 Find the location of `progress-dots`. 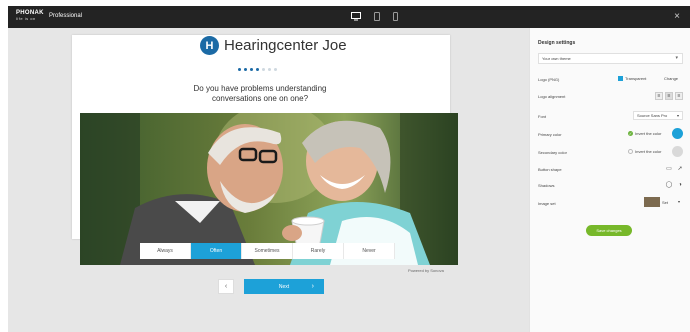

progress-dots is located at coordinates (257, 69).